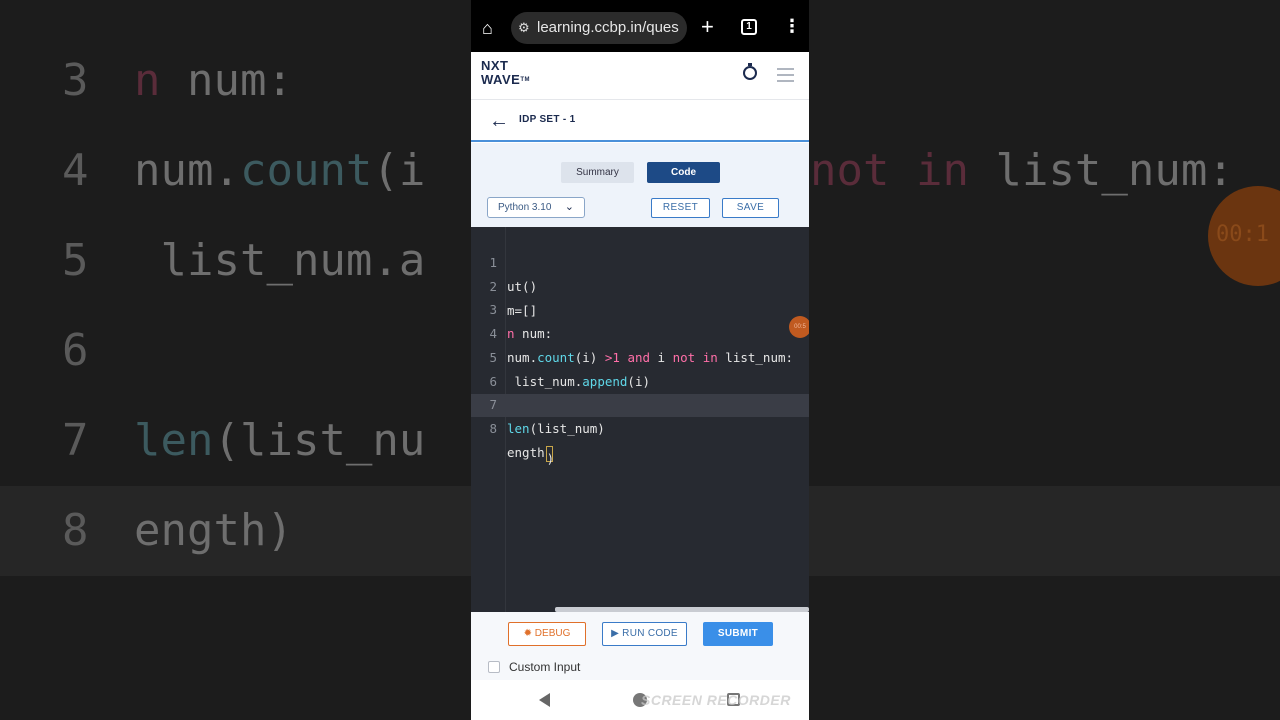  I want to click on url-text: learning.ccbp.in/ques, so click(608, 27).